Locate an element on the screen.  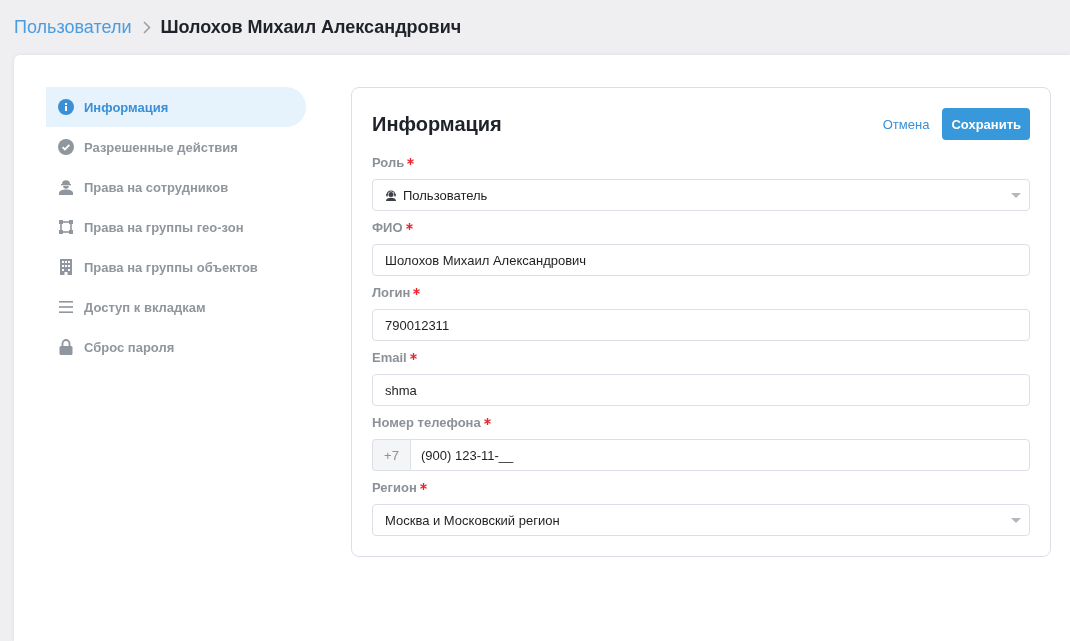
country-code-prefix: +7 is located at coordinates (391, 455).